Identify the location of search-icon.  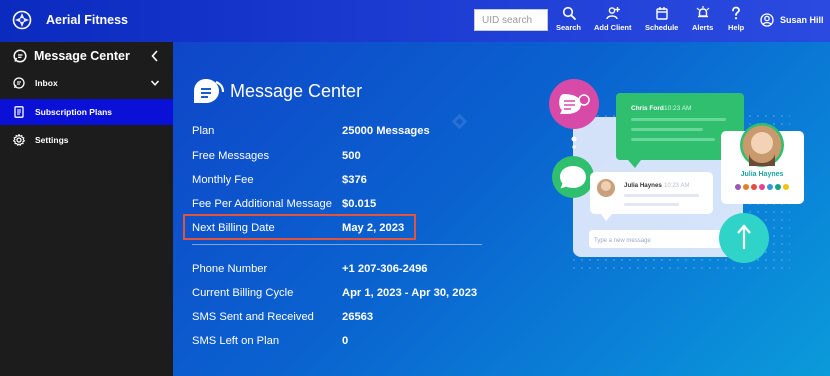
(569, 13).